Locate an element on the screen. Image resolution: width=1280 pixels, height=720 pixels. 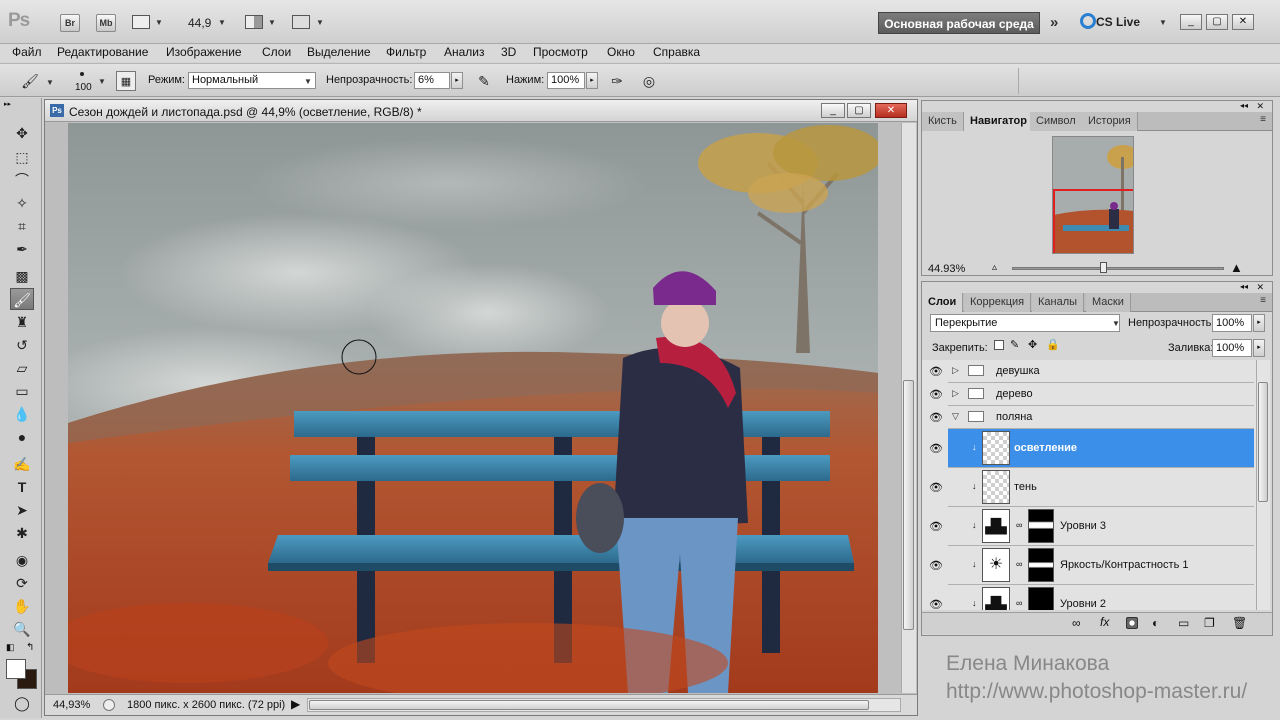
minimize-button: _ is located at coordinates (1191, 22).